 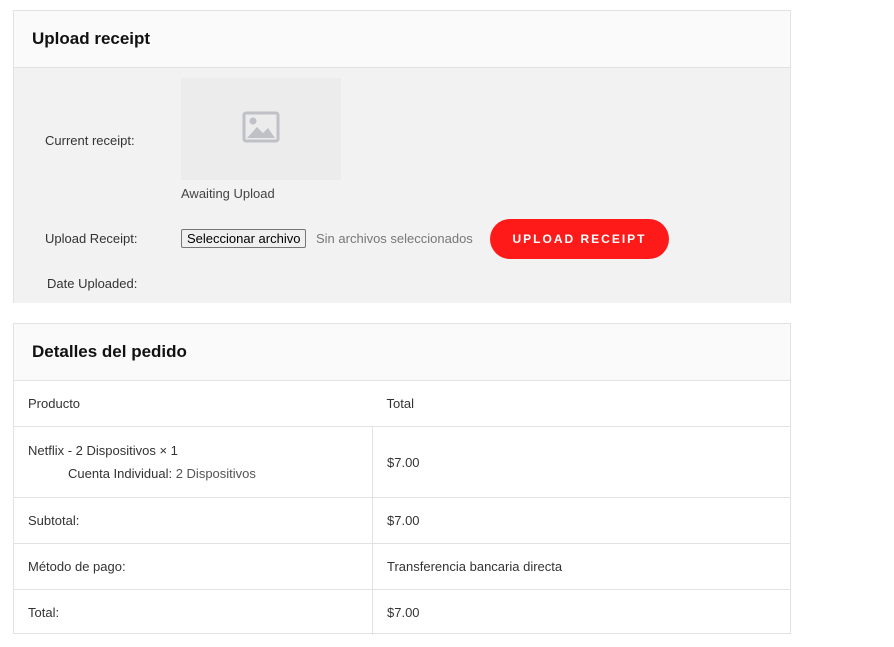 I want to click on table-header-row: Producto Total, so click(x=402, y=404).